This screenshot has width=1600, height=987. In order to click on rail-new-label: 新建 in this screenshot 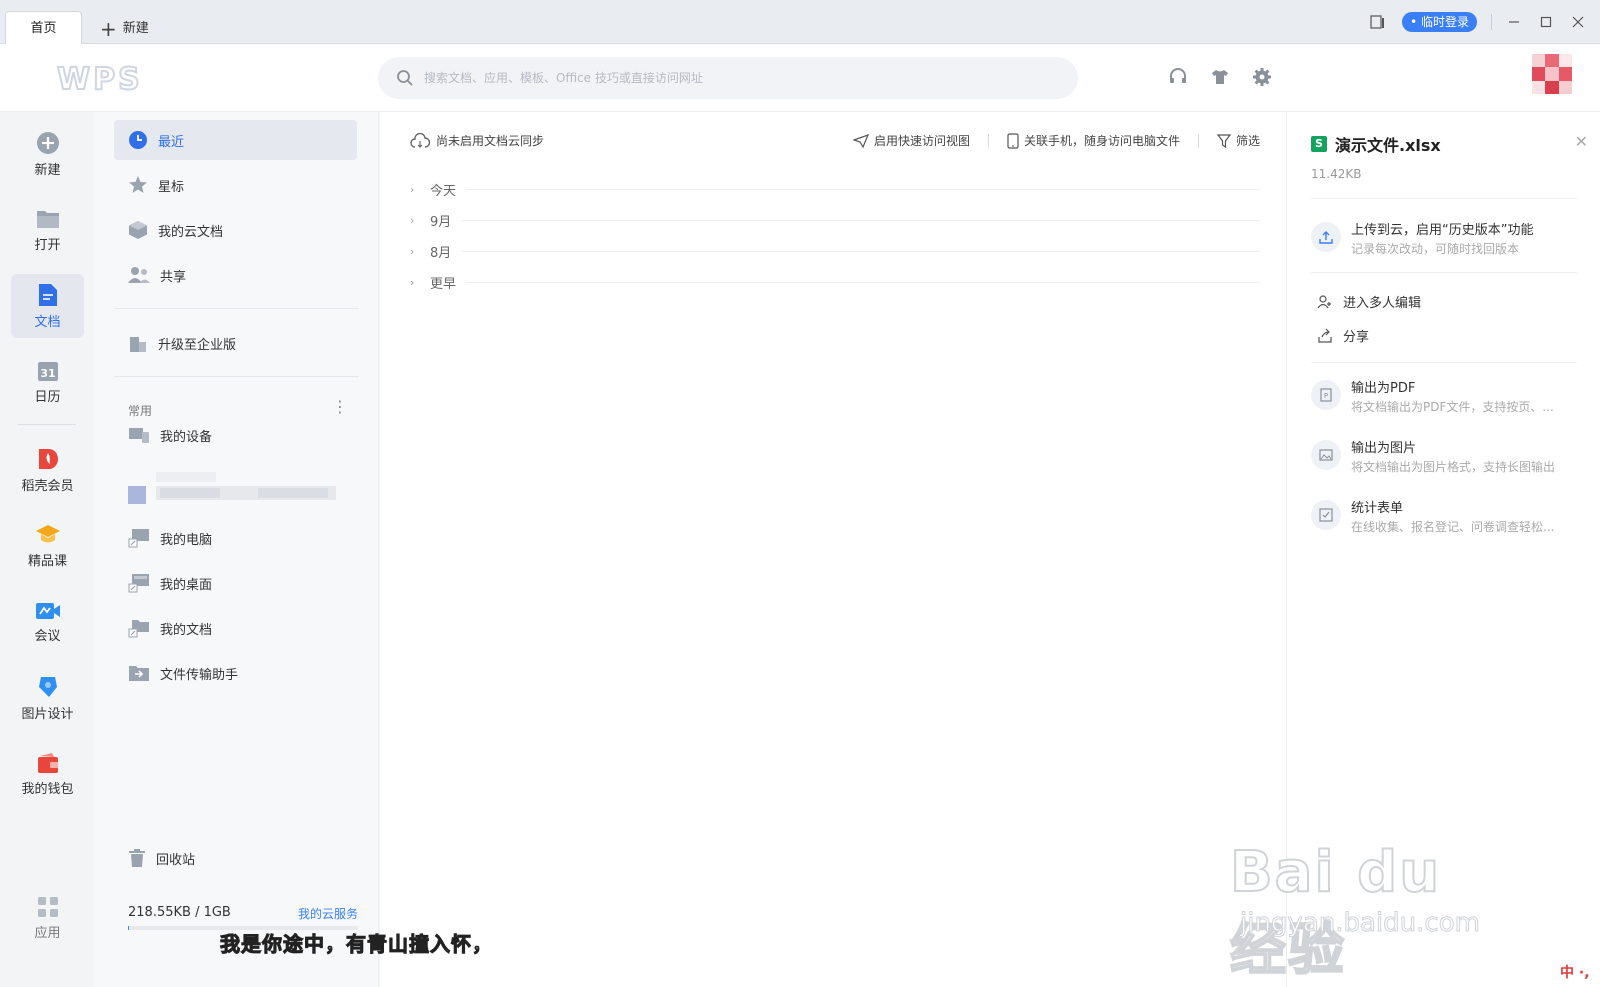, I will do `click(47, 170)`.